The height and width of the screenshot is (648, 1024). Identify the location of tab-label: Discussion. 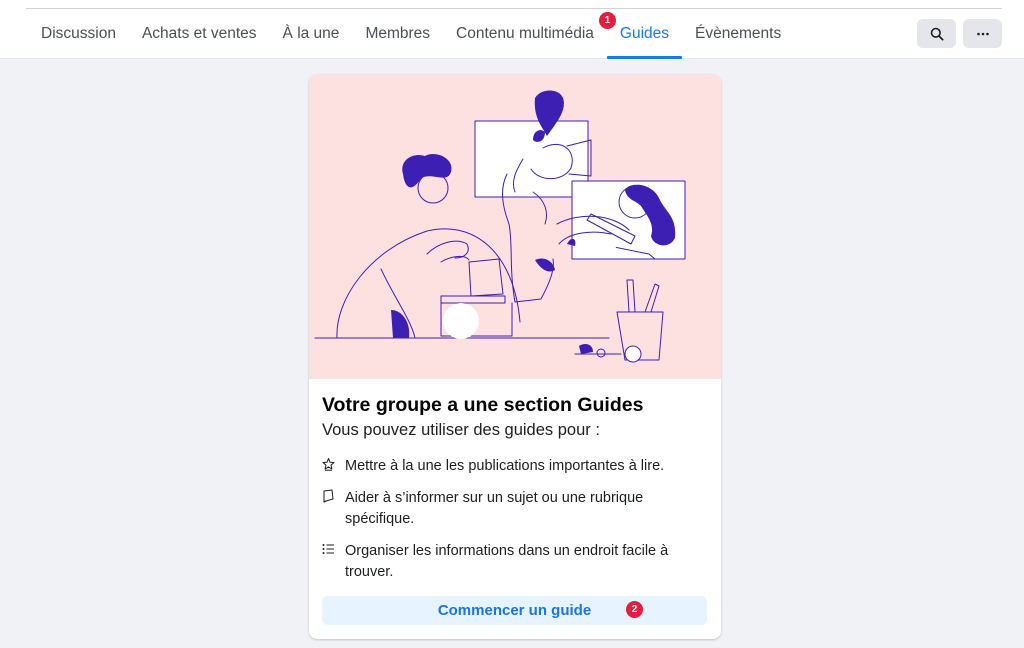
(78, 33).